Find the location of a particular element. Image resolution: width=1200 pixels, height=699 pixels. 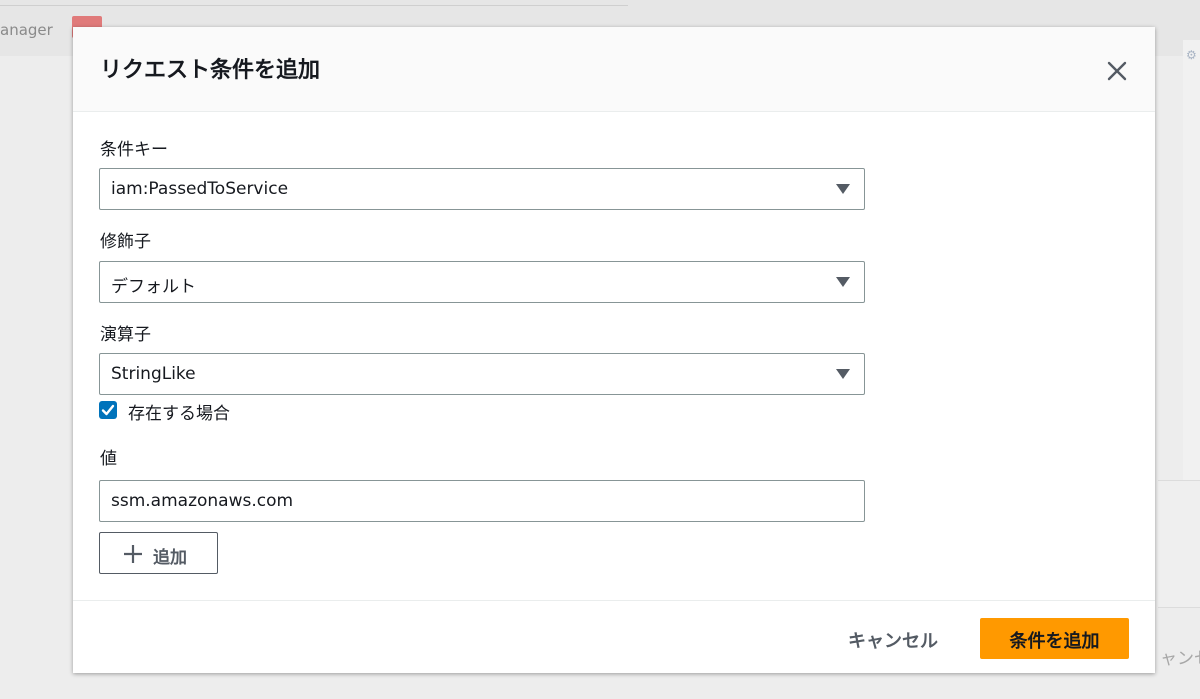

operator-label: 演算子 is located at coordinates (125, 335).